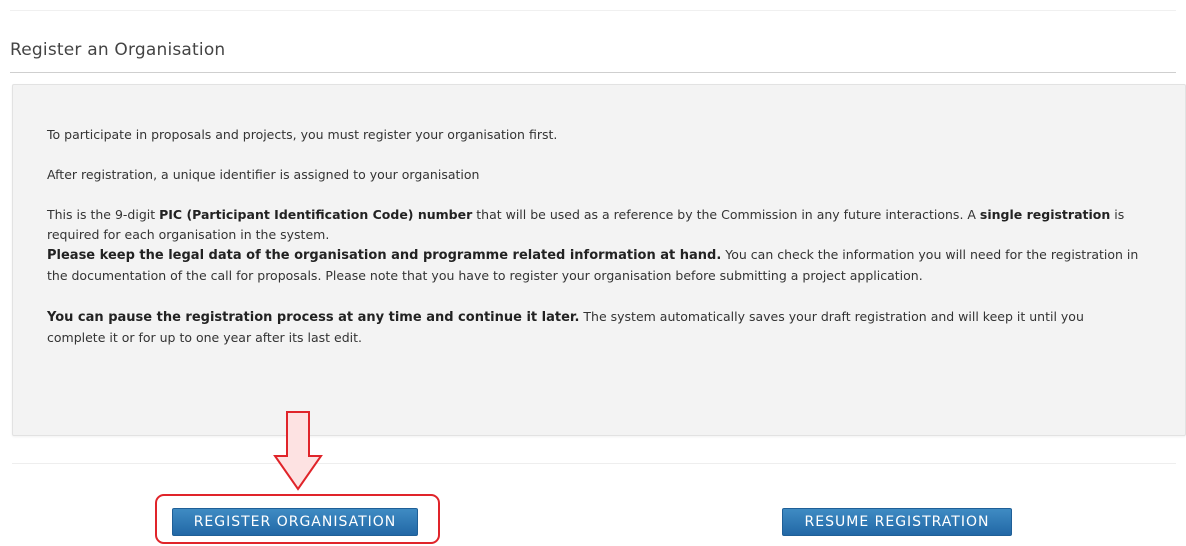  Describe the element at coordinates (594, 463) in the screenshot. I see `actions-divider` at that location.